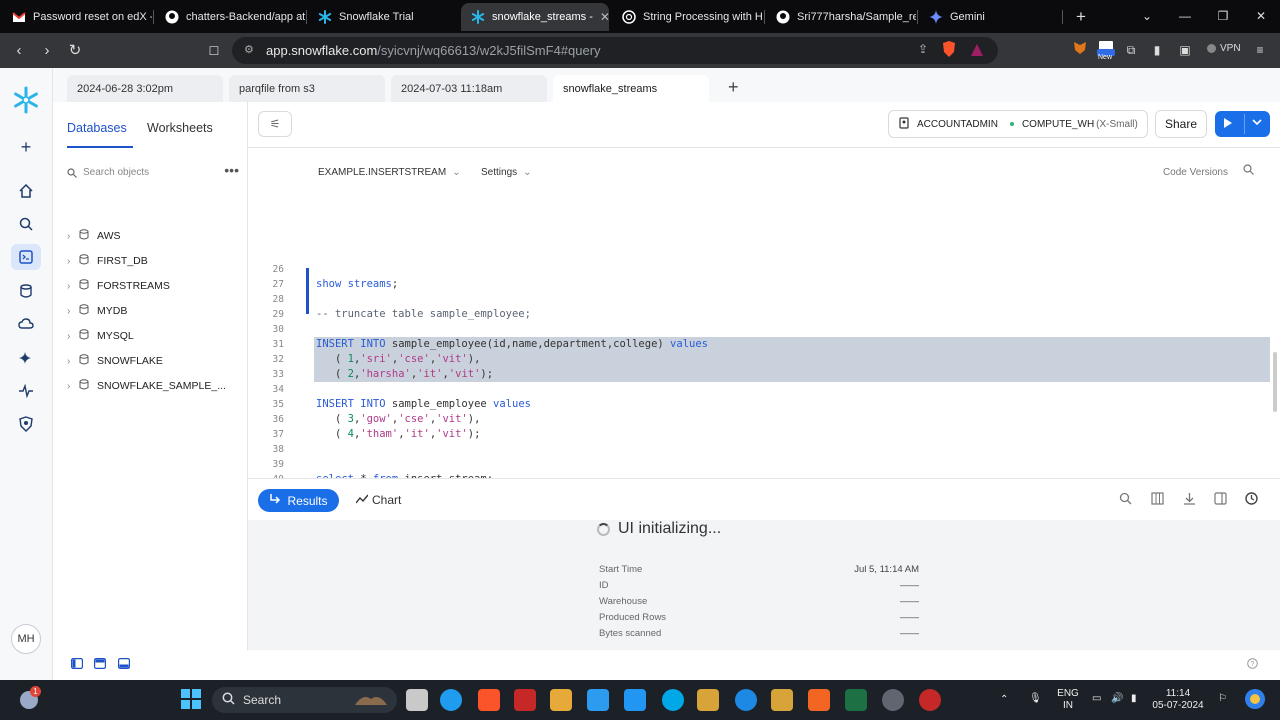 The image size is (1280, 720). Describe the element at coordinates (977, 52) in the screenshot. I see `brave-rewards-icon` at that location.